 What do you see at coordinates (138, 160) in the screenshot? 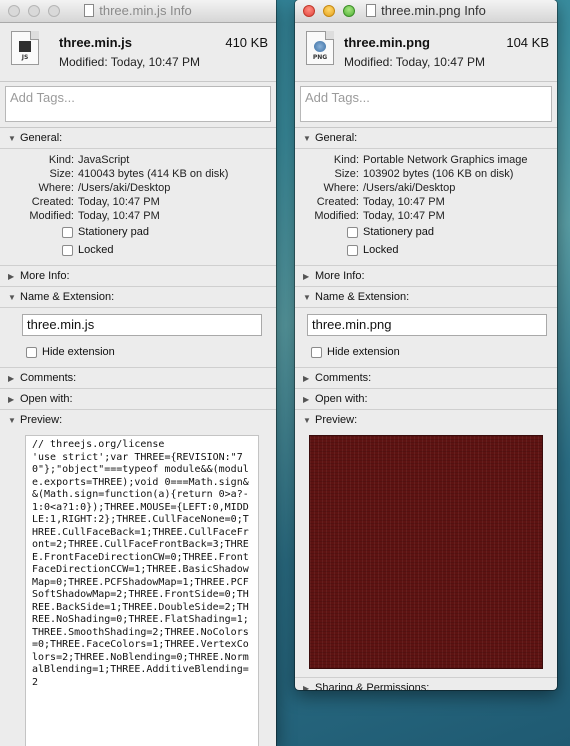
I see `kind-row: Kind: JavaScript` at bounding box center [138, 160].